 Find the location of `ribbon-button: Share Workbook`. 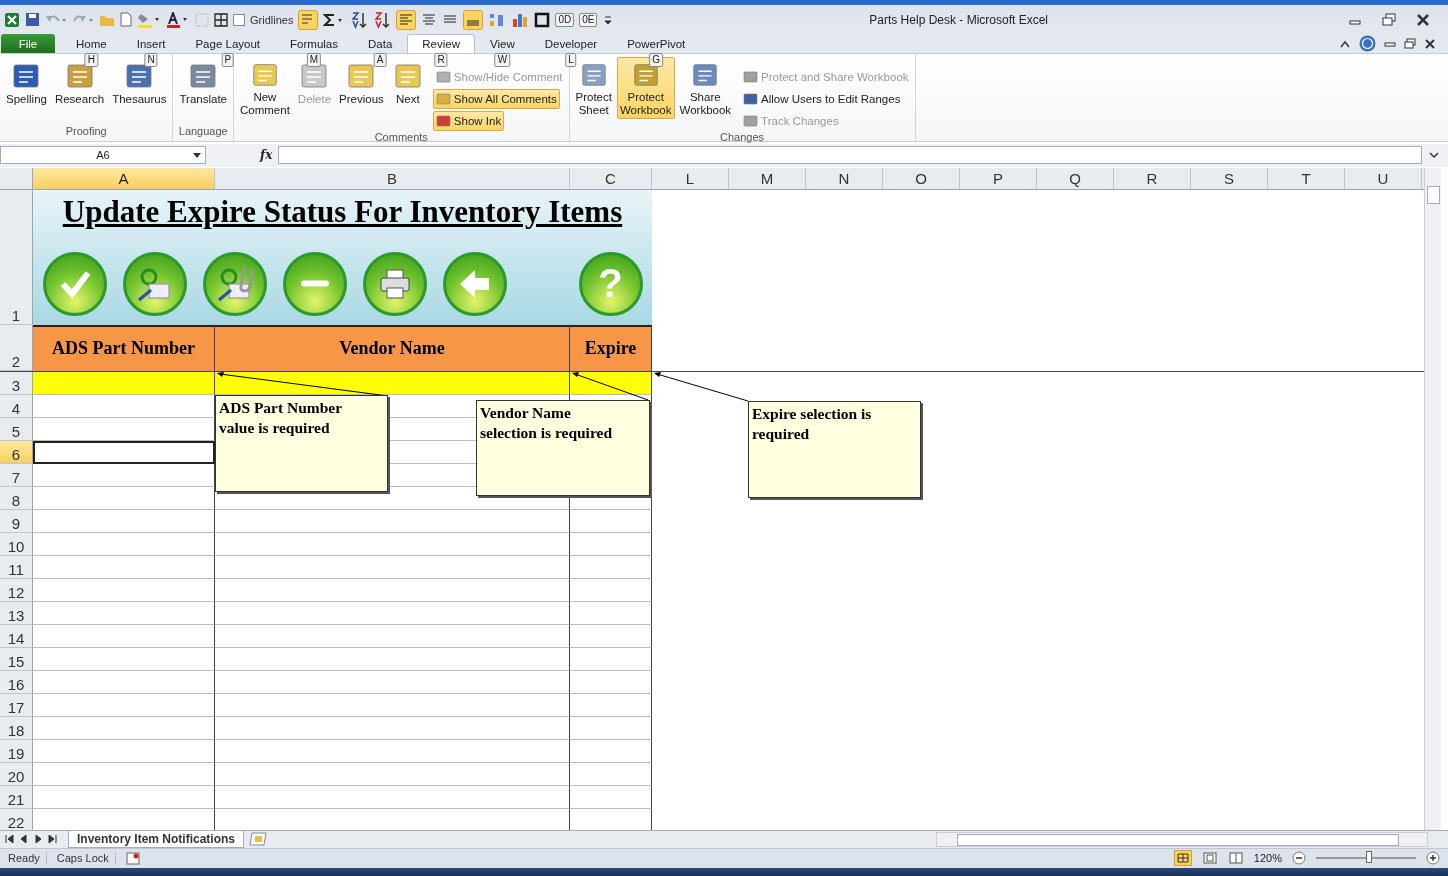

ribbon-button: Share Workbook is located at coordinates (705, 88).